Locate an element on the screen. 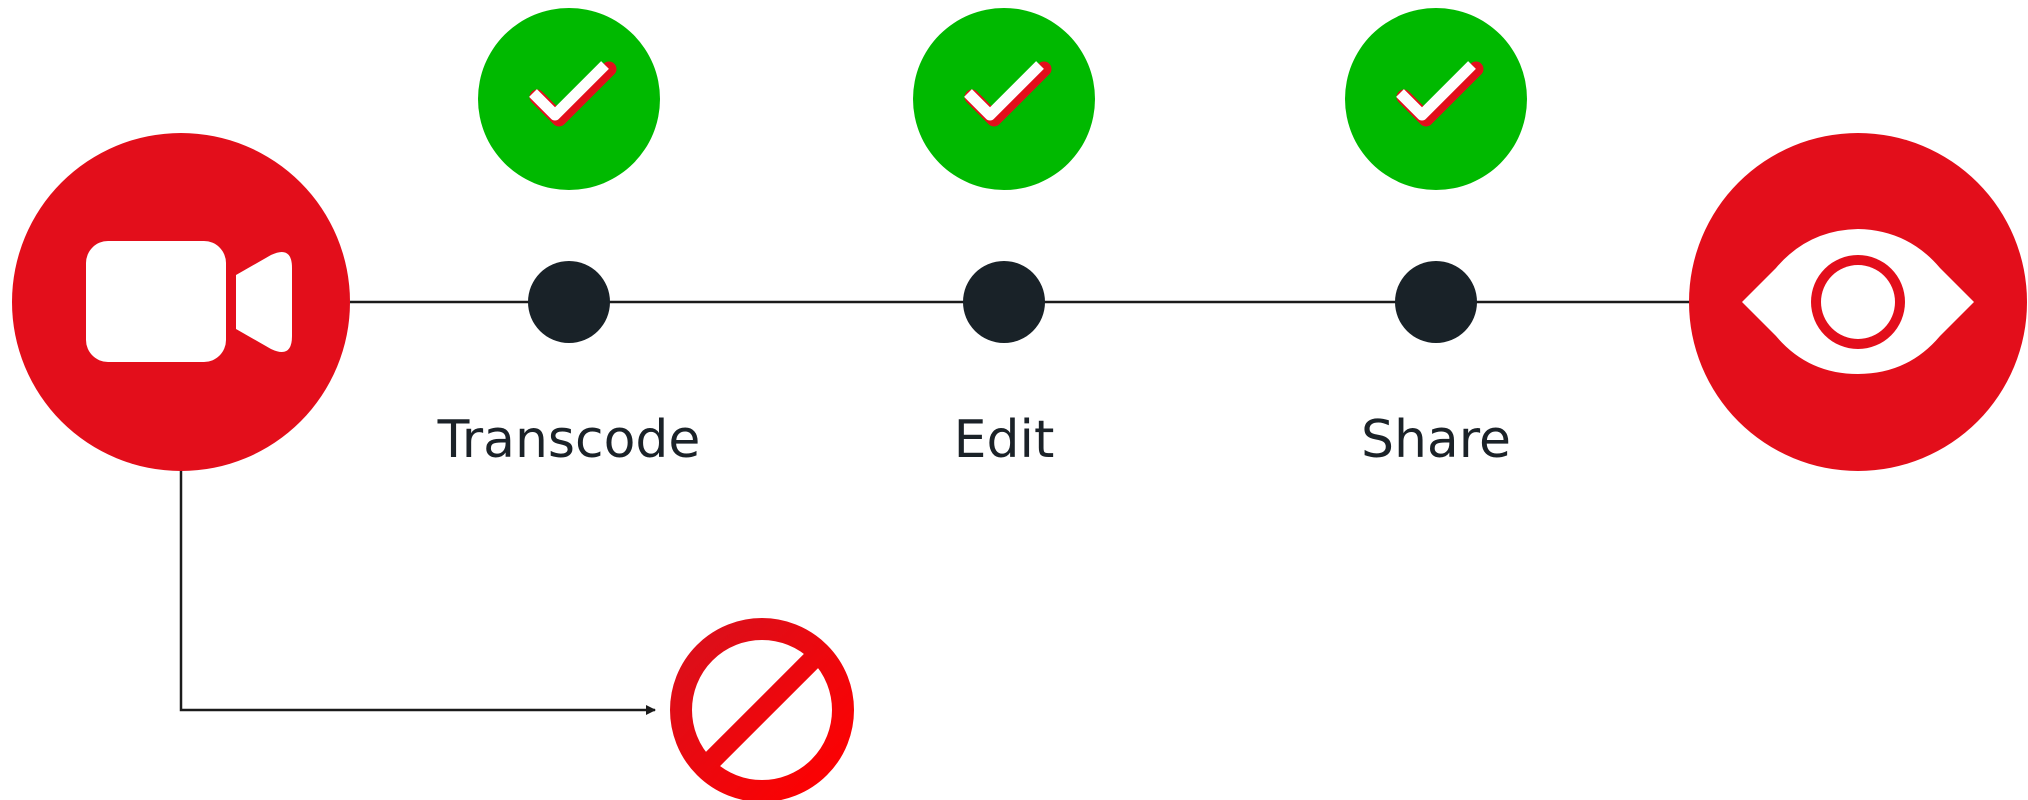 This screenshot has height=800, width=2028. destination-node is located at coordinates (1858, 302).